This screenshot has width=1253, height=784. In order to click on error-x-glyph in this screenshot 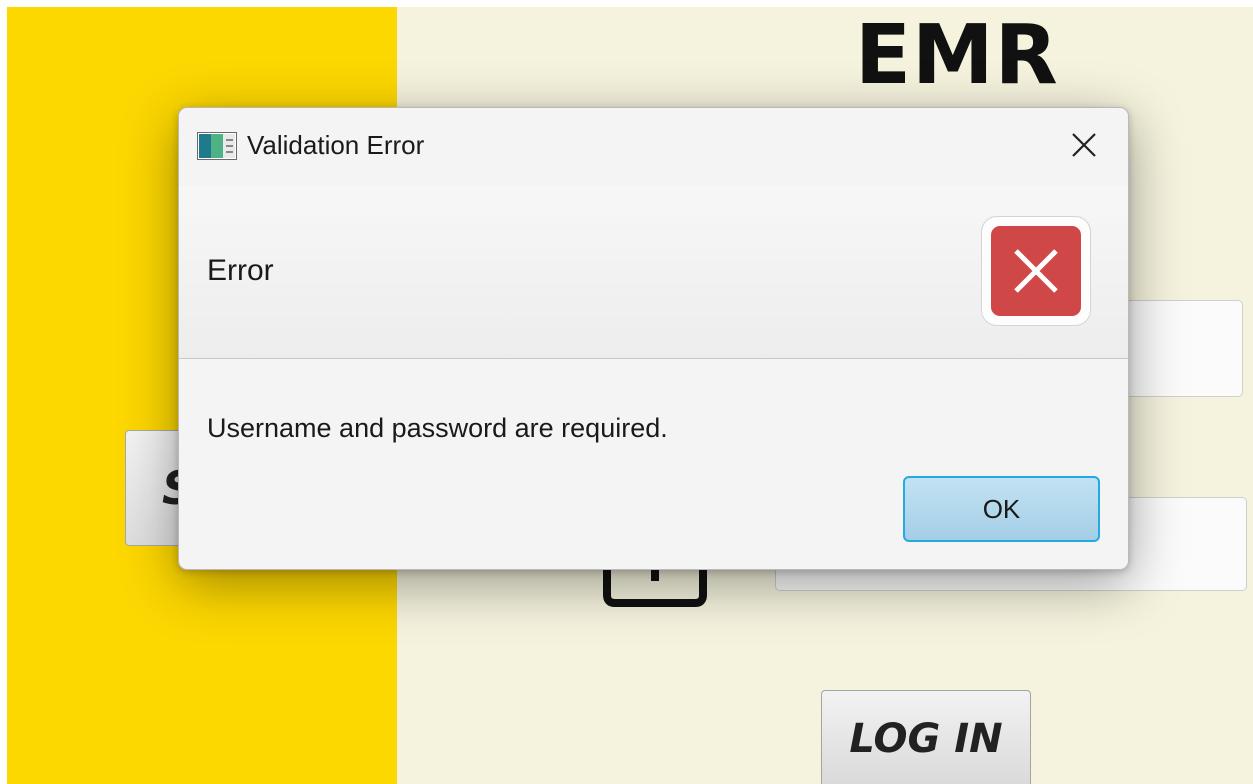, I will do `click(1036, 271)`.